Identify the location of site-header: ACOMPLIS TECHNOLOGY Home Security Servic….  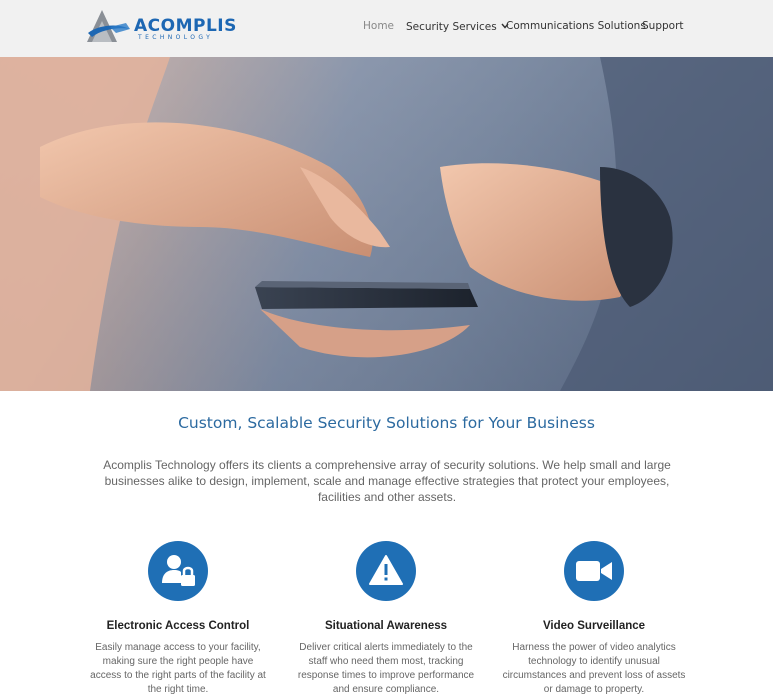
(386, 28).